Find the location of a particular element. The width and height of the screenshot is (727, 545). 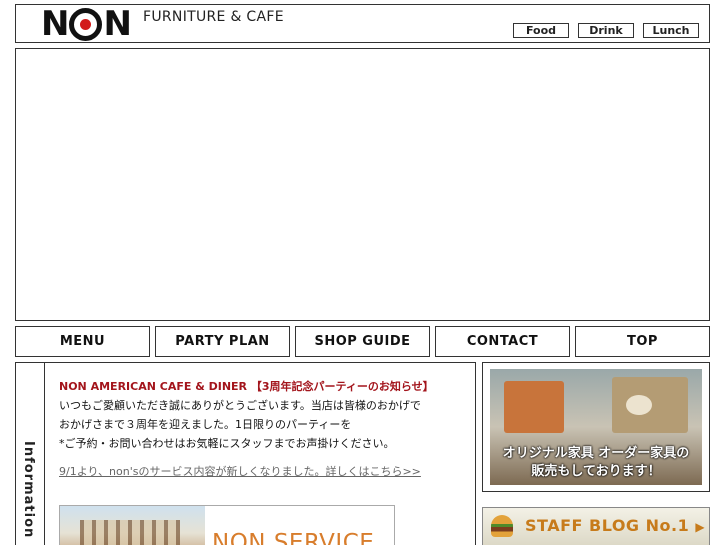

lunch-link: Lunch is located at coordinates (671, 30).